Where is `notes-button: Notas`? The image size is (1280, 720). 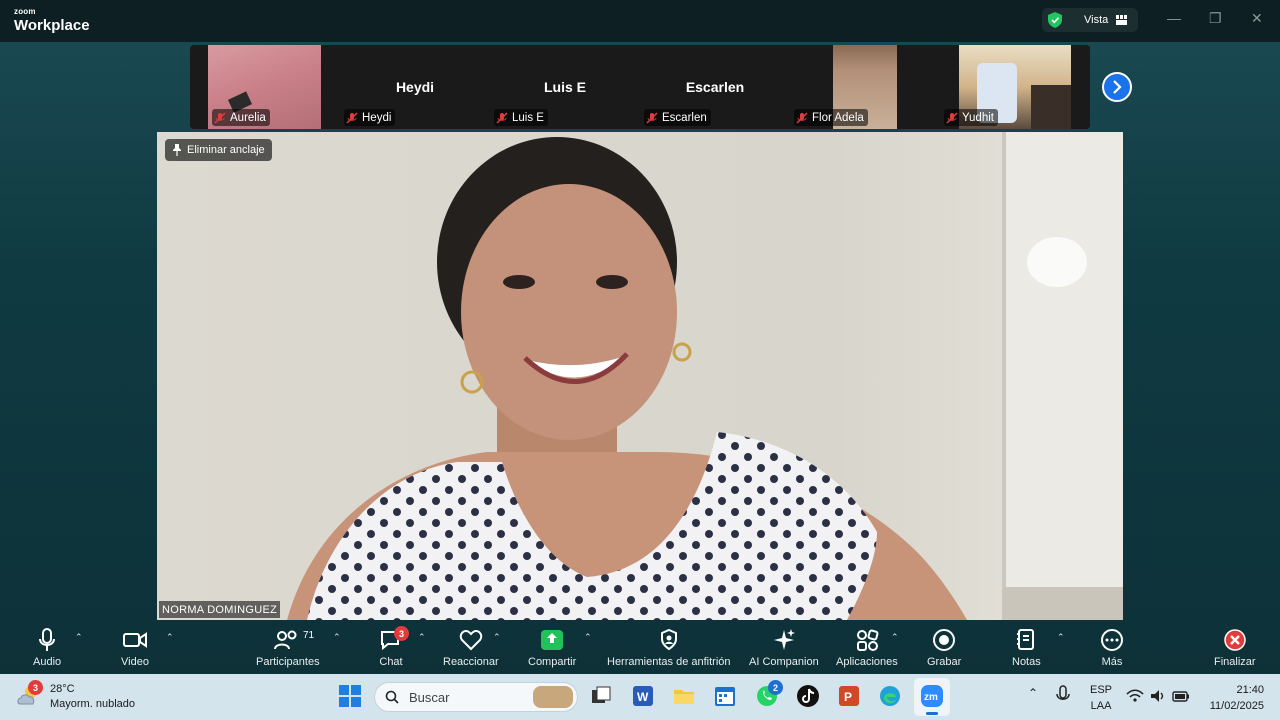
notes-button: Notas is located at coordinates (1026, 648).